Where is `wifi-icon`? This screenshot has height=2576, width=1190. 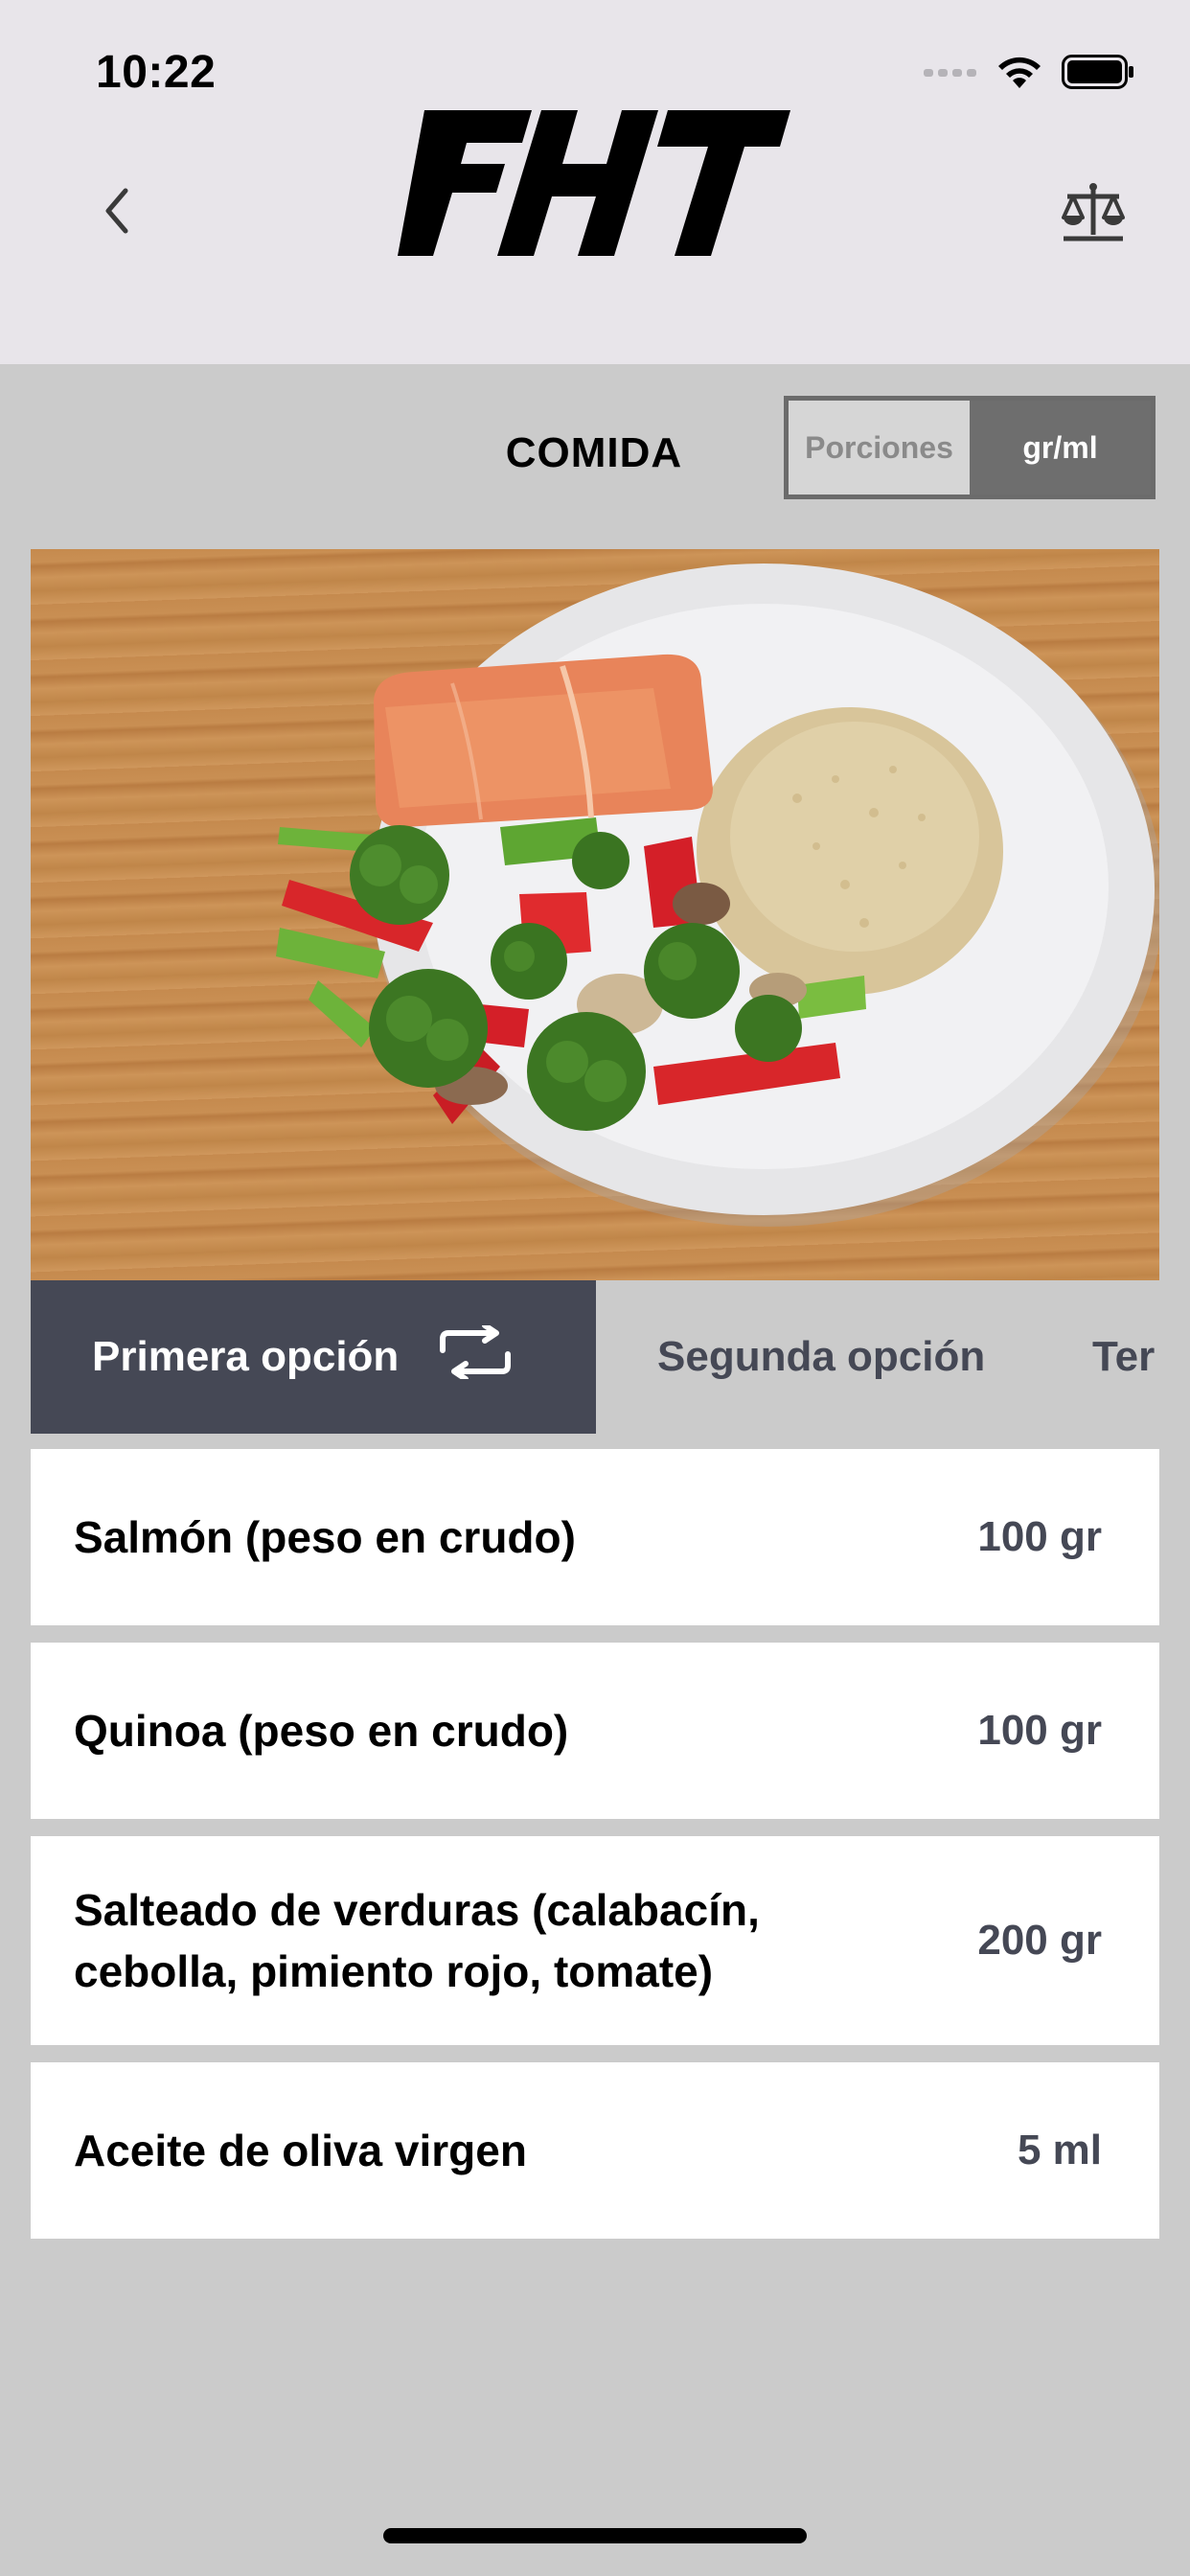 wifi-icon is located at coordinates (1019, 74).